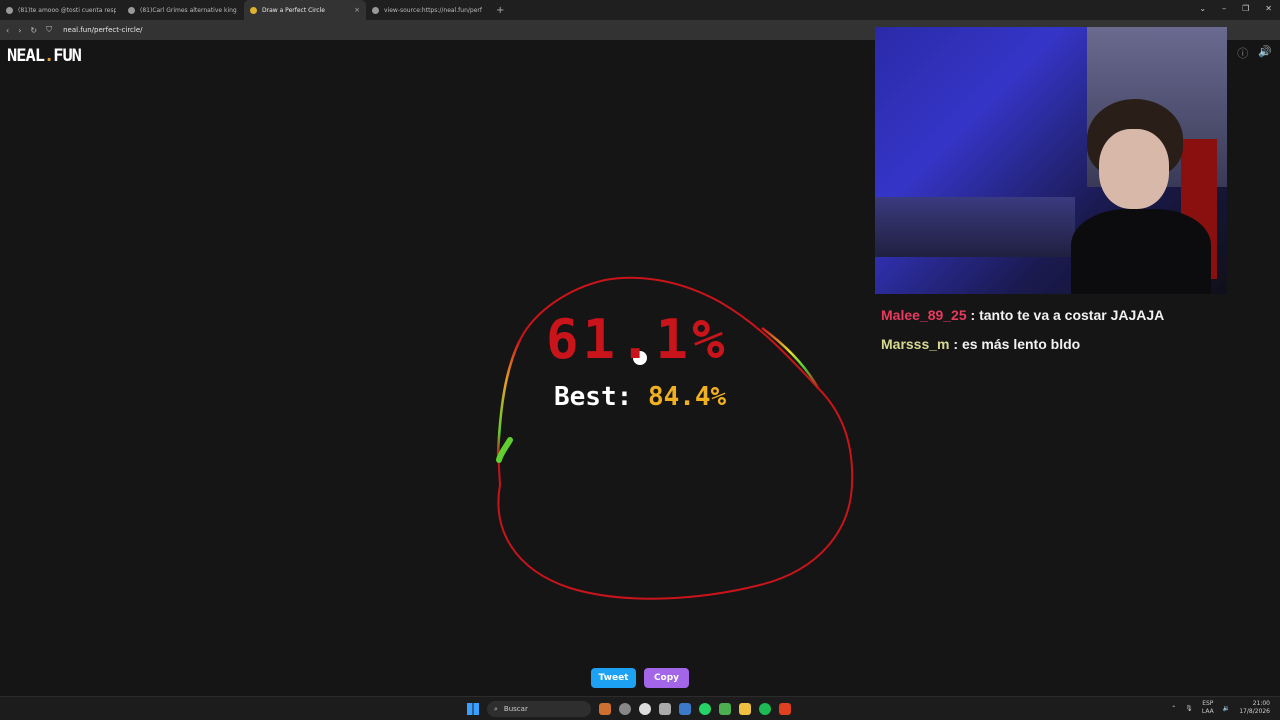 The image size is (1280, 720). What do you see at coordinates (500, 10) in the screenshot?
I see `new-tab-button: +` at bounding box center [500, 10].